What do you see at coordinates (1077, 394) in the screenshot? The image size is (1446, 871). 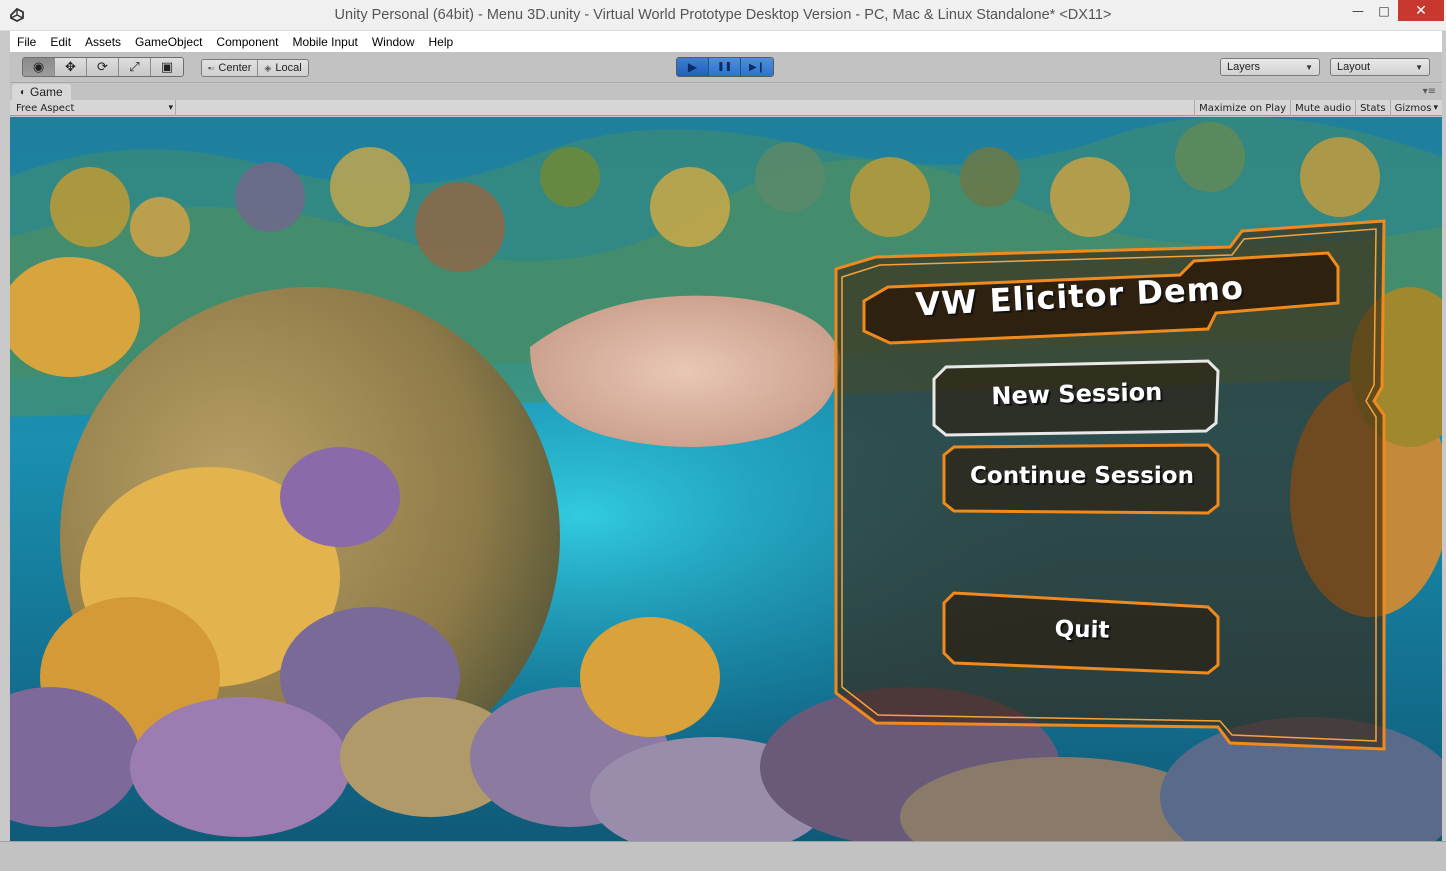 I see `new-session-label: New Session` at bounding box center [1077, 394].